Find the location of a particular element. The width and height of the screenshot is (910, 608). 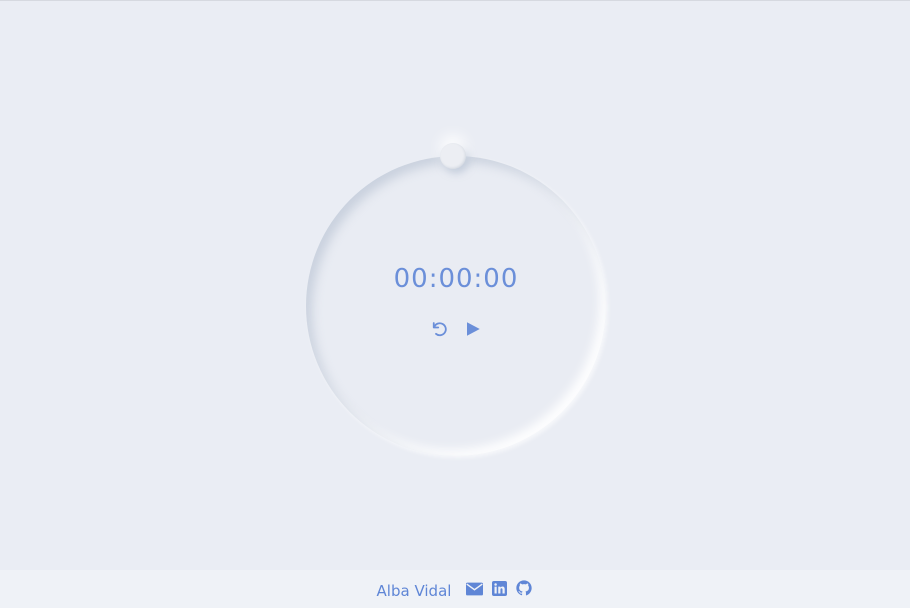

linkedin-icon is located at coordinates (499, 590).